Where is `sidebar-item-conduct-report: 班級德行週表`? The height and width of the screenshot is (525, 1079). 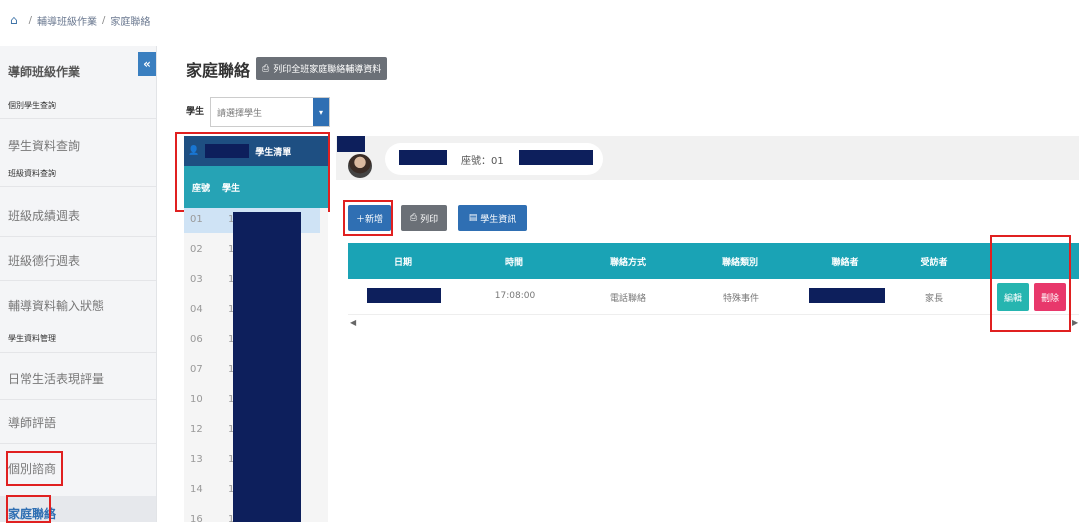
sidebar-item-conduct-report: 班級德行週表 is located at coordinates (78, 260).